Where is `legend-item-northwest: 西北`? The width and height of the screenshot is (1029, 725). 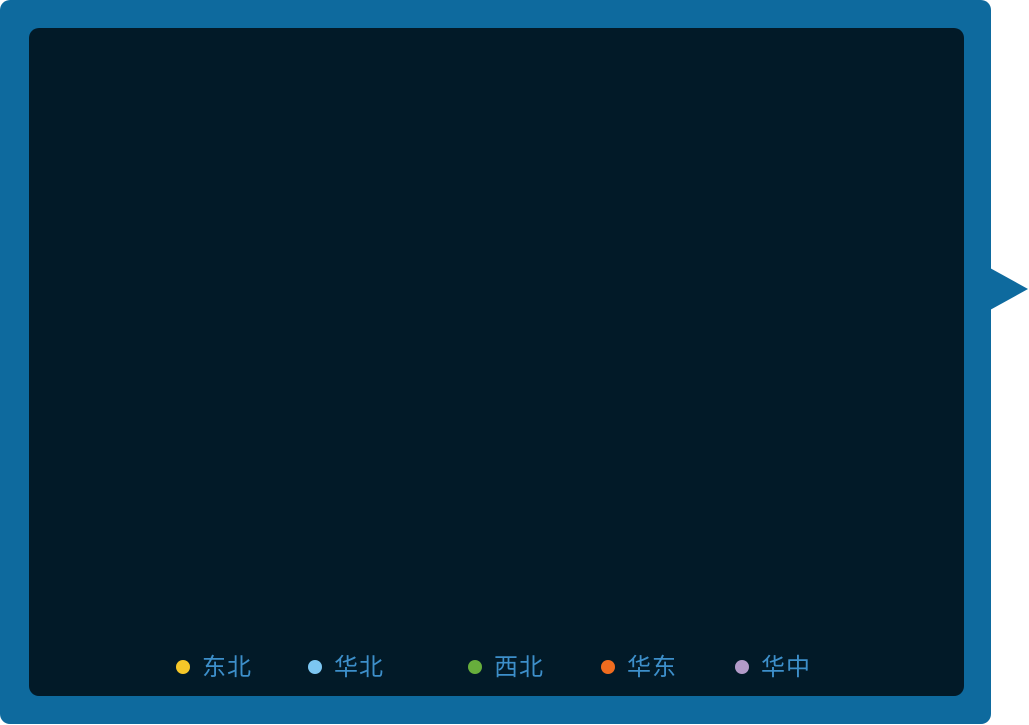
legend-item-northwest: 西北 is located at coordinates (506, 667).